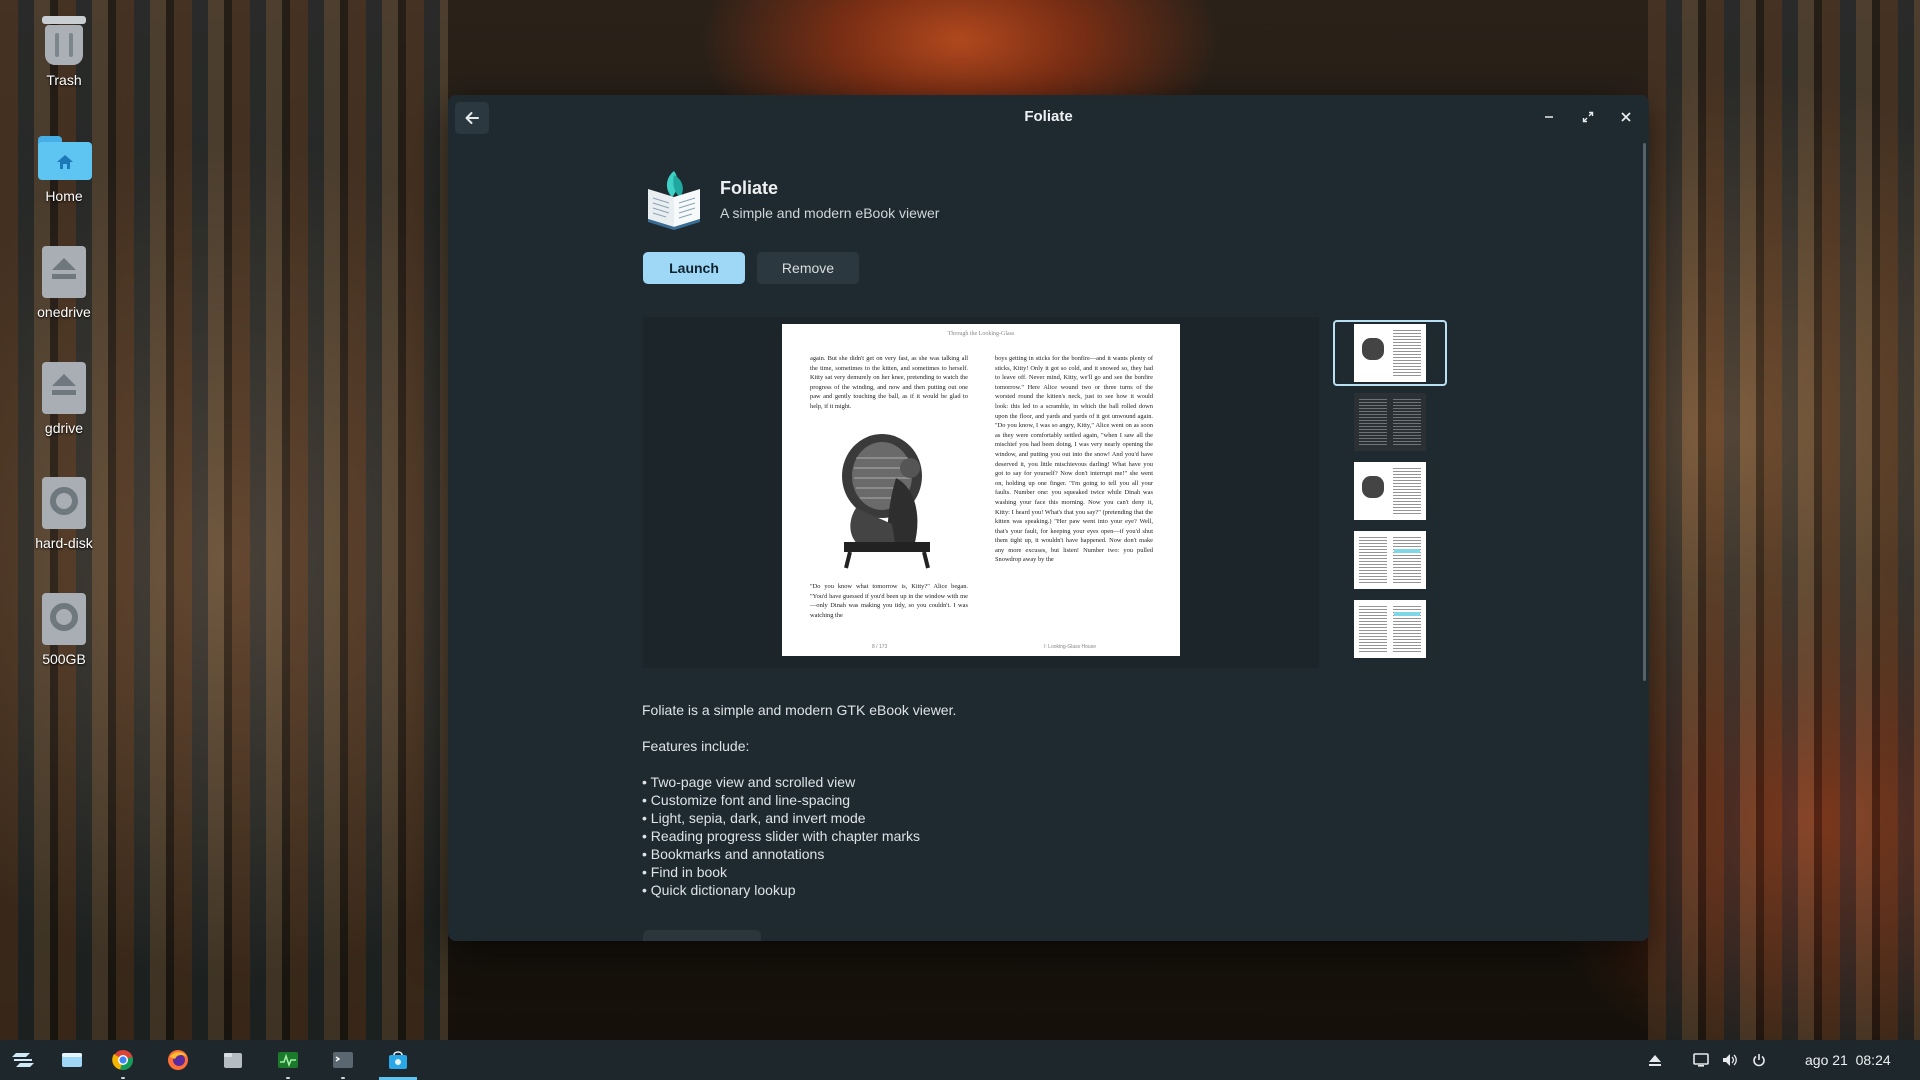 This screenshot has height=1080, width=1920. What do you see at coordinates (1873, 1060) in the screenshot?
I see `clock-time: 08:24` at bounding box center [1873, 1060].